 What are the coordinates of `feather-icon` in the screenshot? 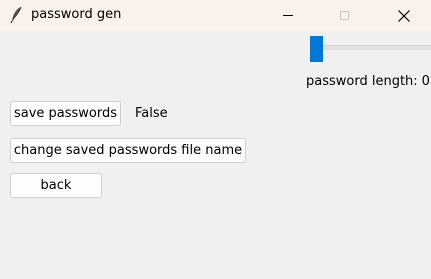 It's located at (16, 15).